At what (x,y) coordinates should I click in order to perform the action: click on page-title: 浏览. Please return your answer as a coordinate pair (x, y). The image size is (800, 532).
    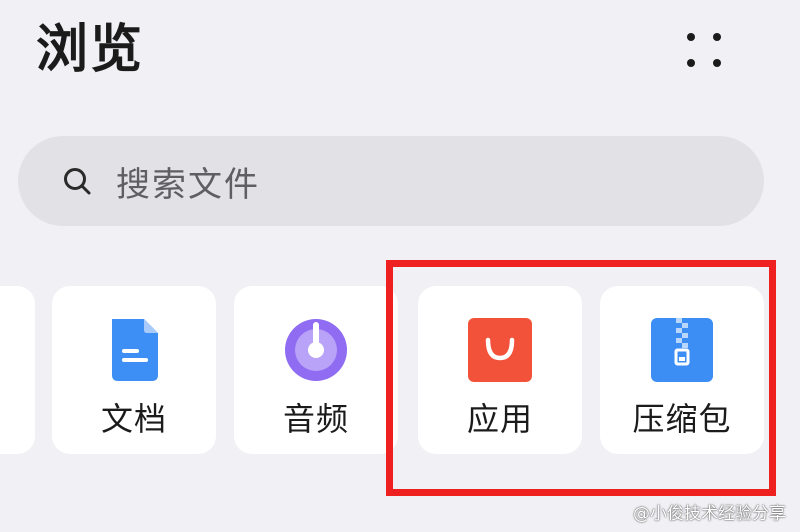
    Looking at the image, I should click on (90, 50).